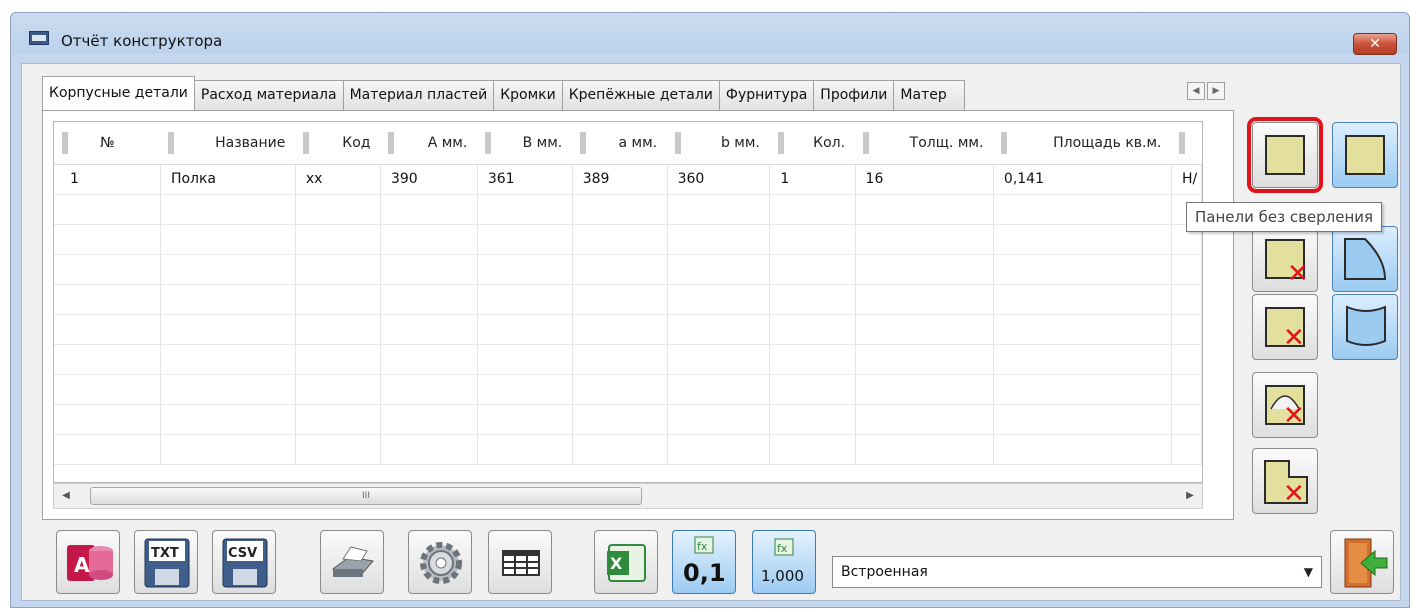 This screenshot has height=612, width=1416. What do you see at coordinates (429, 179) in the screenshot?
I see `cell-a-upper: 390` at bounding box center [429, 179].